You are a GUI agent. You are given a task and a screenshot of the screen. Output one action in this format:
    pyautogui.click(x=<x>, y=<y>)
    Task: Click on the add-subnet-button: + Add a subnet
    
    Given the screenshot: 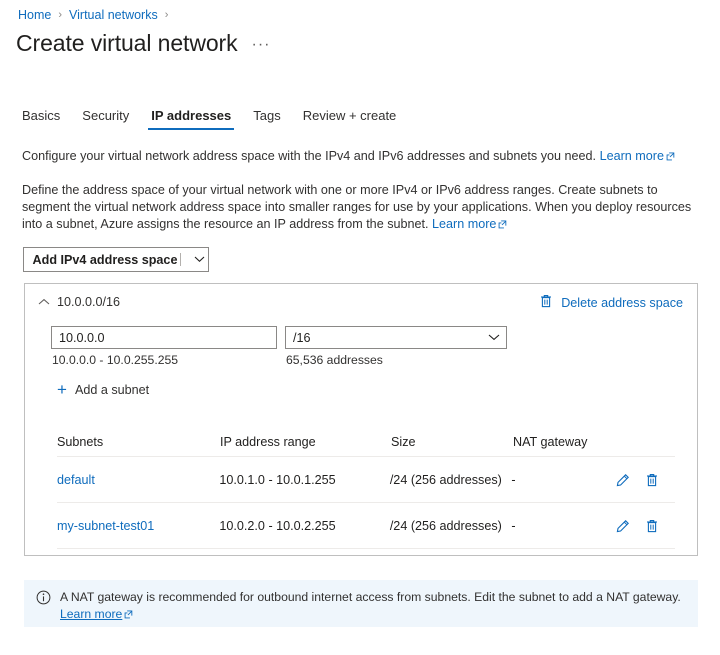 What is the action you would take?
    pyautogui.click(x=103, y=389)
    